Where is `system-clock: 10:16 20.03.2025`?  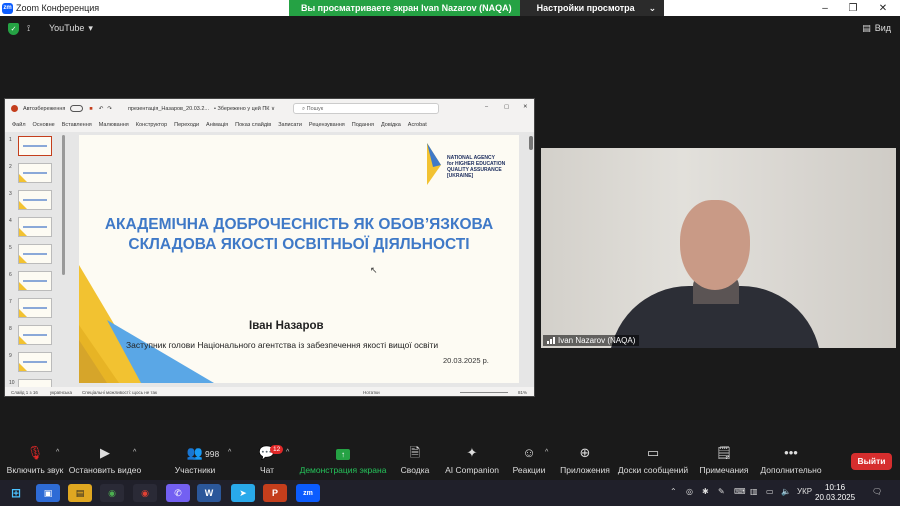
system-clock: 10:16 20.03.2025 is located at coordinates (835, 493).